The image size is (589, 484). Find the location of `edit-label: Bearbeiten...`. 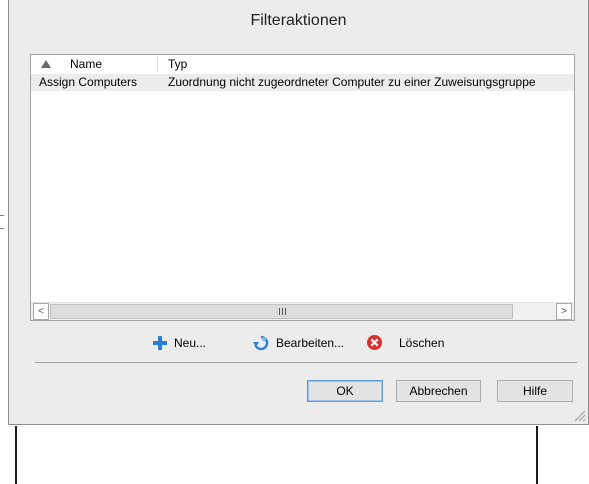

edit-label: Bearbeiten... is located at coordinates (310, 343).